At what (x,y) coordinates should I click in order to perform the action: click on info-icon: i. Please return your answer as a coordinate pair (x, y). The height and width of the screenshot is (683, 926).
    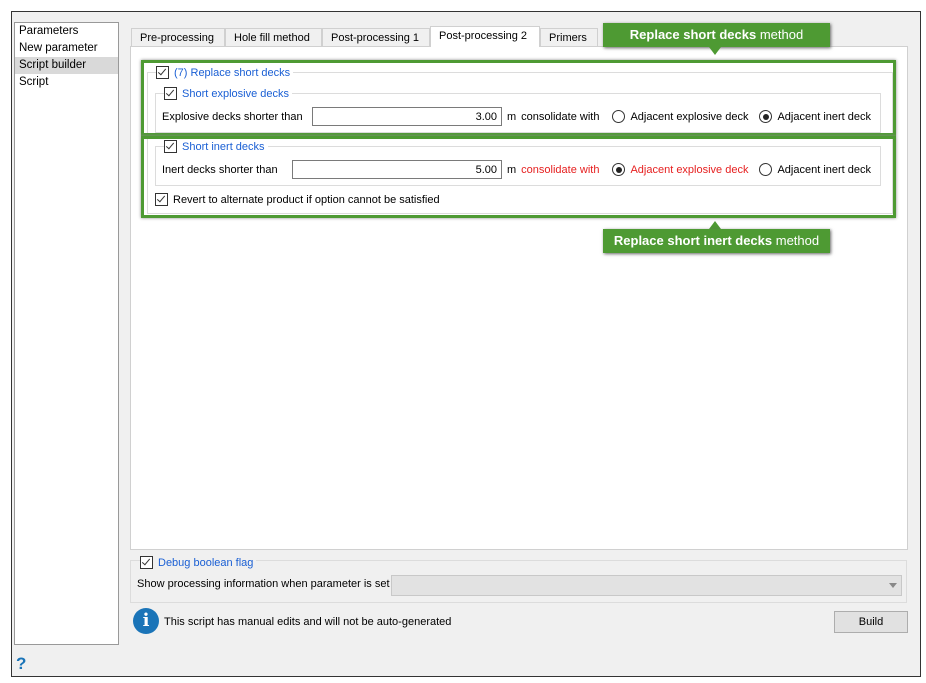
    Looking at the image, I should click on (146, 621).